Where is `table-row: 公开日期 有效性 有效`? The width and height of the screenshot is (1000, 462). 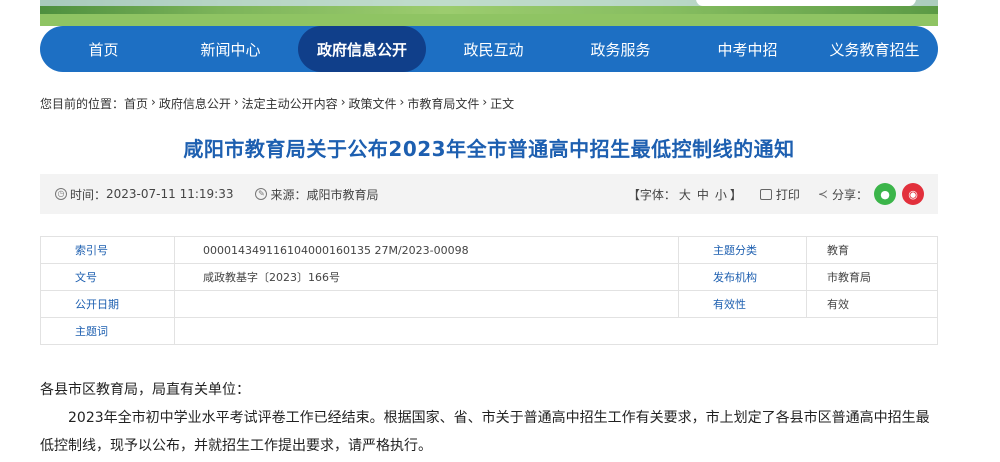 table-row: 公开日期 有效性 有效 is located at coordinates (489, 304).